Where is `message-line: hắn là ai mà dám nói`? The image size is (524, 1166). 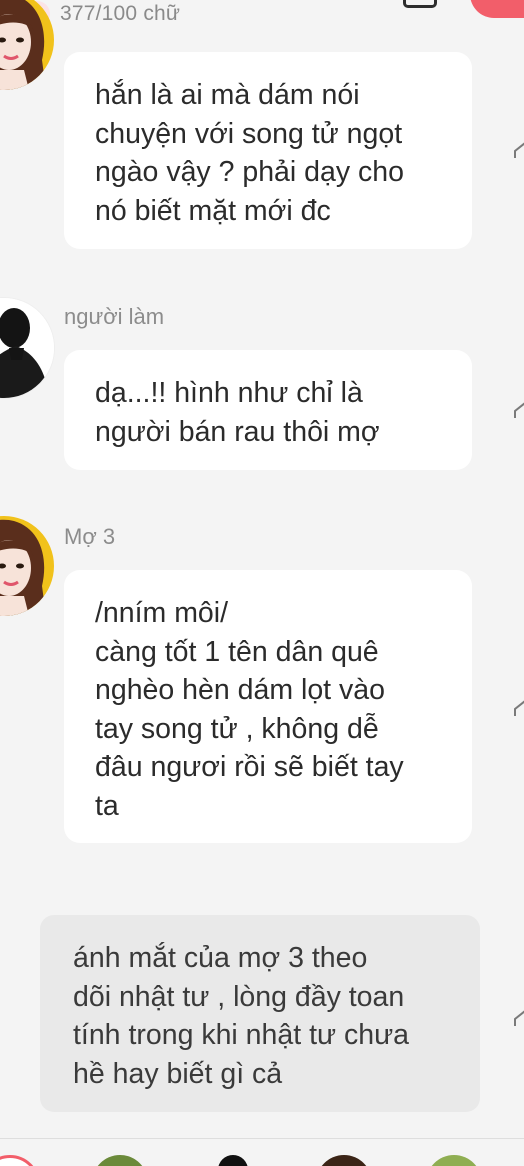
message-line: hắn là ai mà dám nói is located at coordinates (227, 95).